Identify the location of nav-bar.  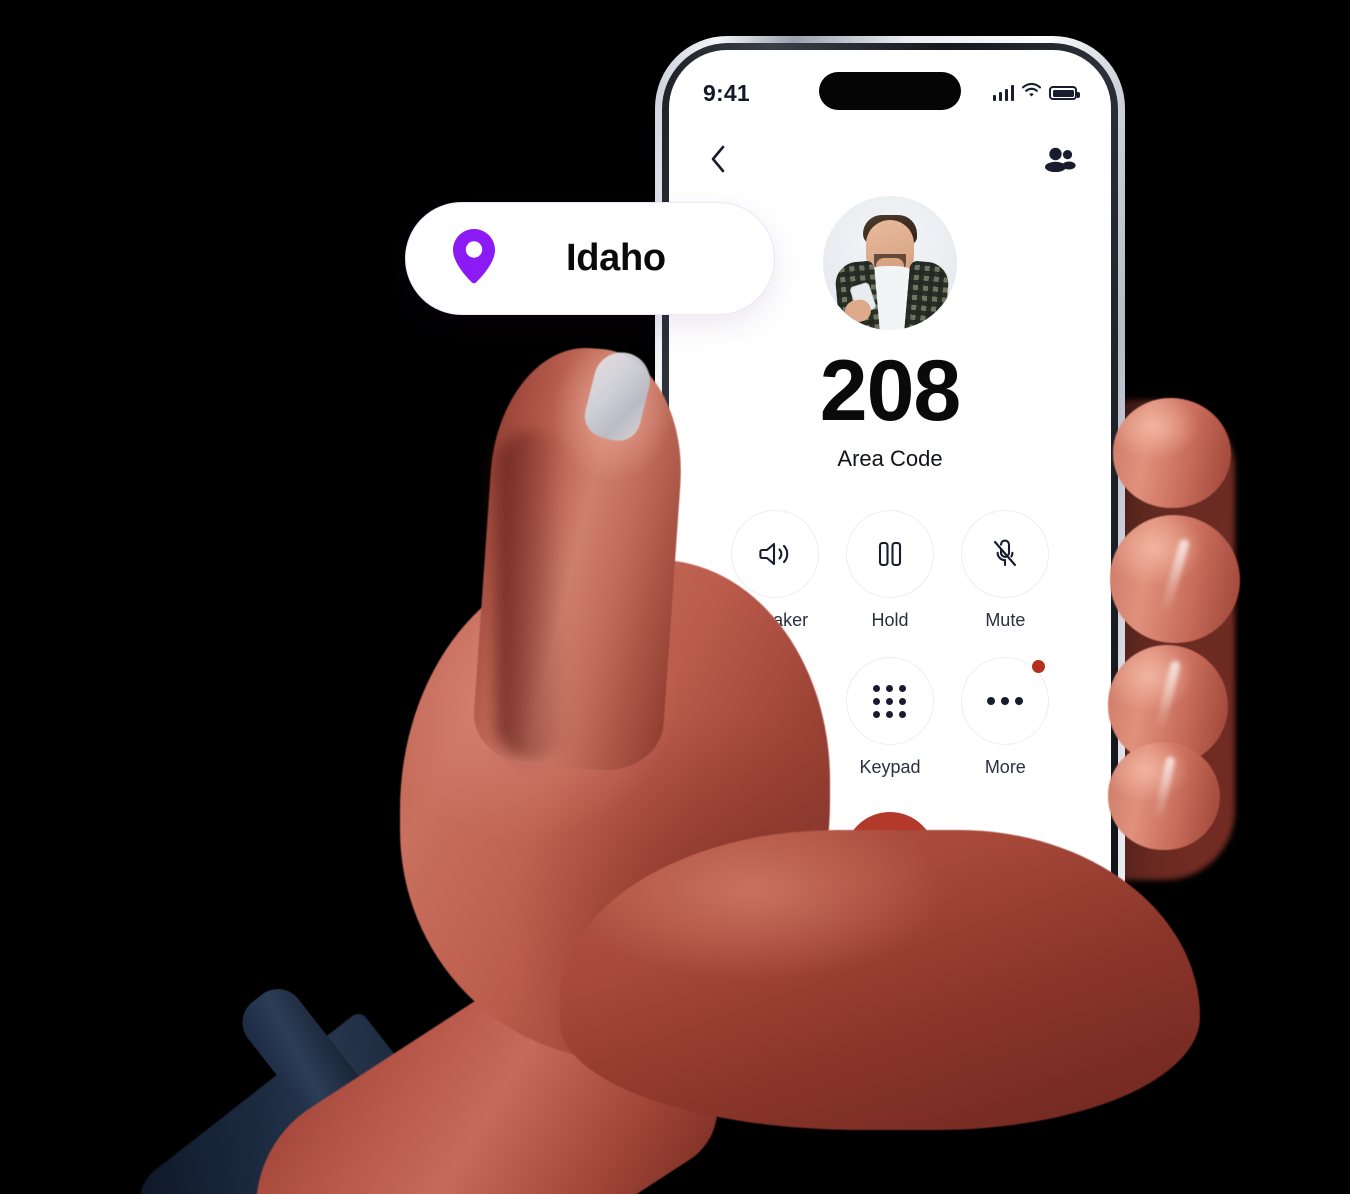
(890, 152).